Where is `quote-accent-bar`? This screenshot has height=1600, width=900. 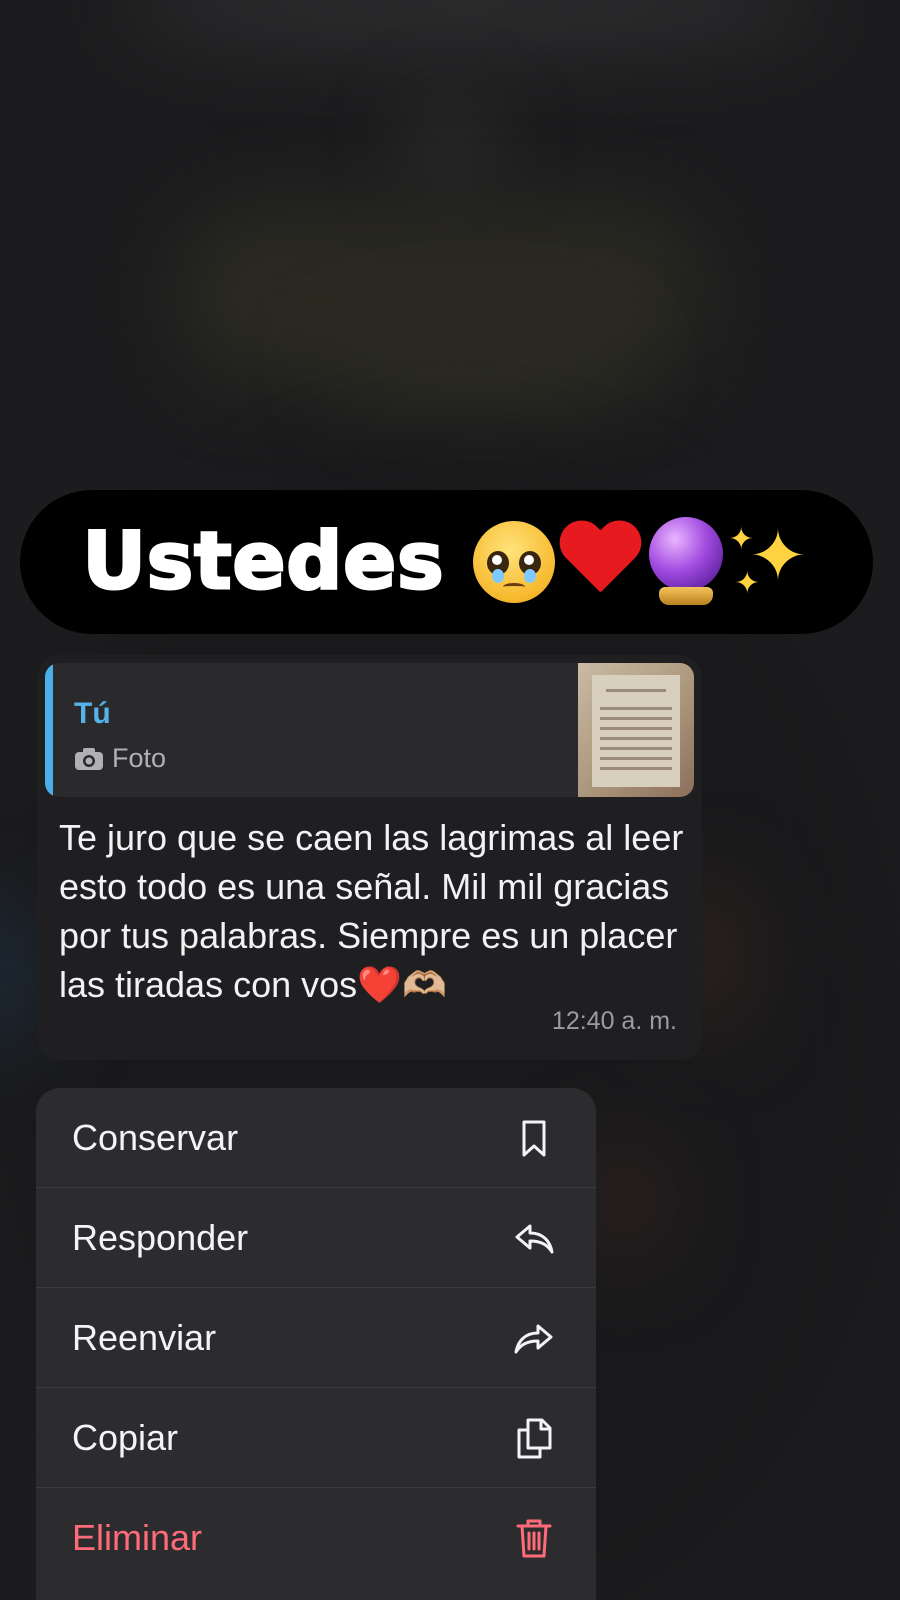 quote-accent-bar is located at coordinates (49, 730).